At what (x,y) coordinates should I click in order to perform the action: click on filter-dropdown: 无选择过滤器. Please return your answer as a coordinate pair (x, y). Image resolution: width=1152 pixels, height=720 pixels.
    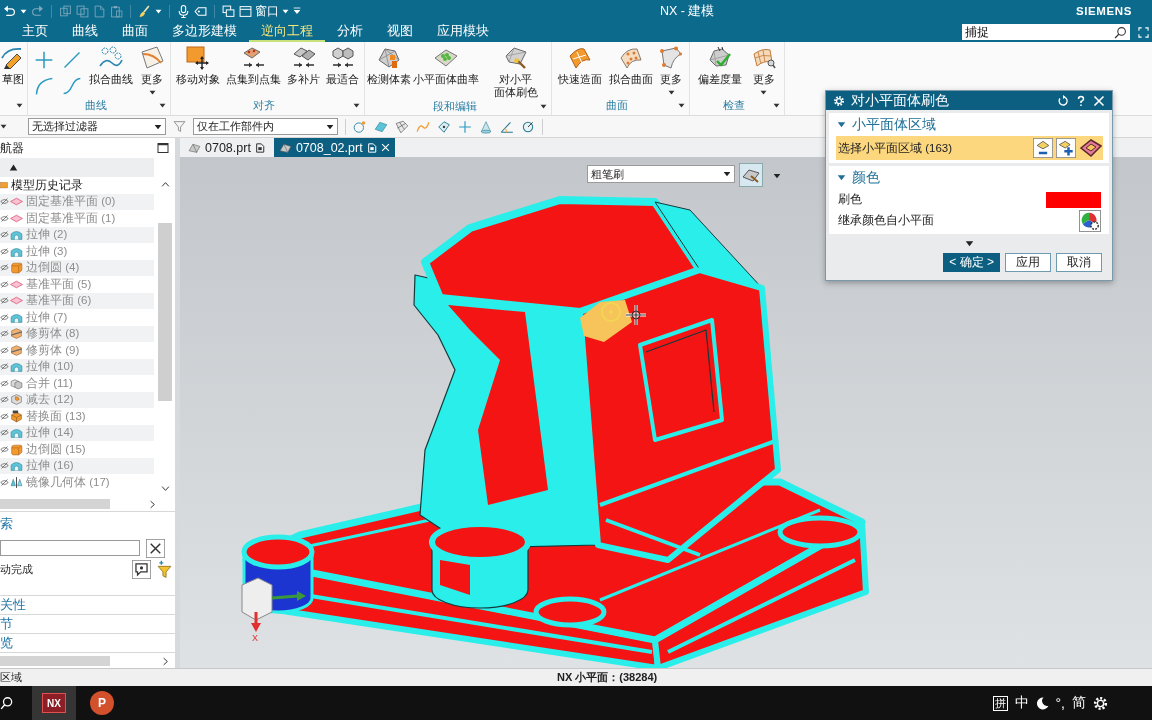
    Looking at the image, I should click on (97, 126).